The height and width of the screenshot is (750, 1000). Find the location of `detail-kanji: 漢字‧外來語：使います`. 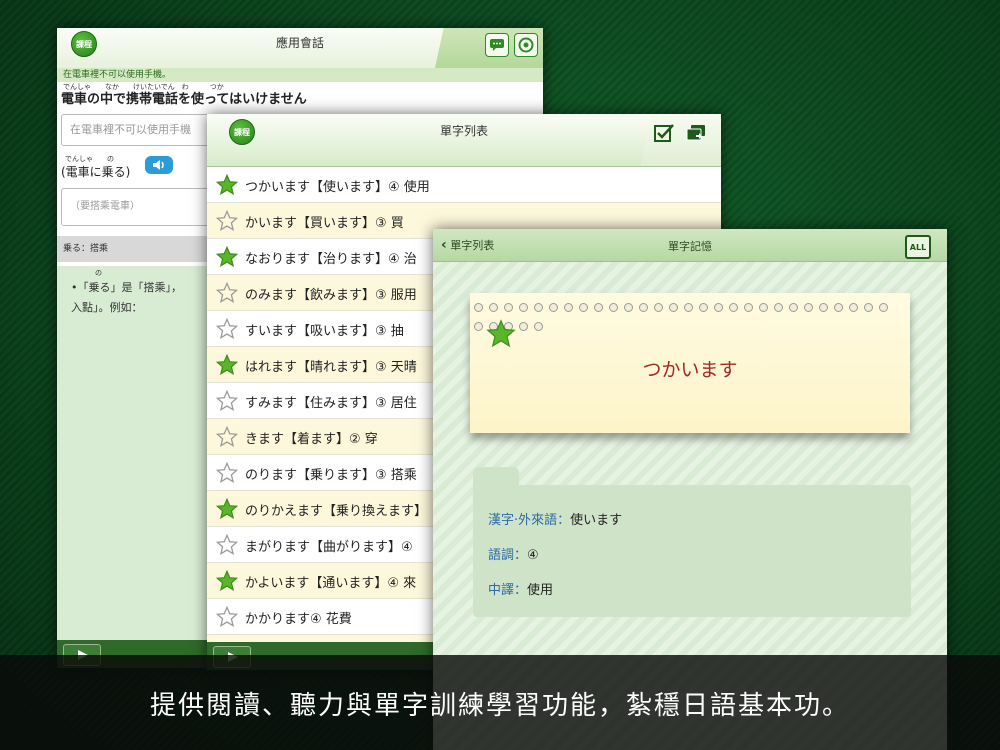

detail-kanji: 漢字‧外來語：使います is located at coordinates (555, 518).